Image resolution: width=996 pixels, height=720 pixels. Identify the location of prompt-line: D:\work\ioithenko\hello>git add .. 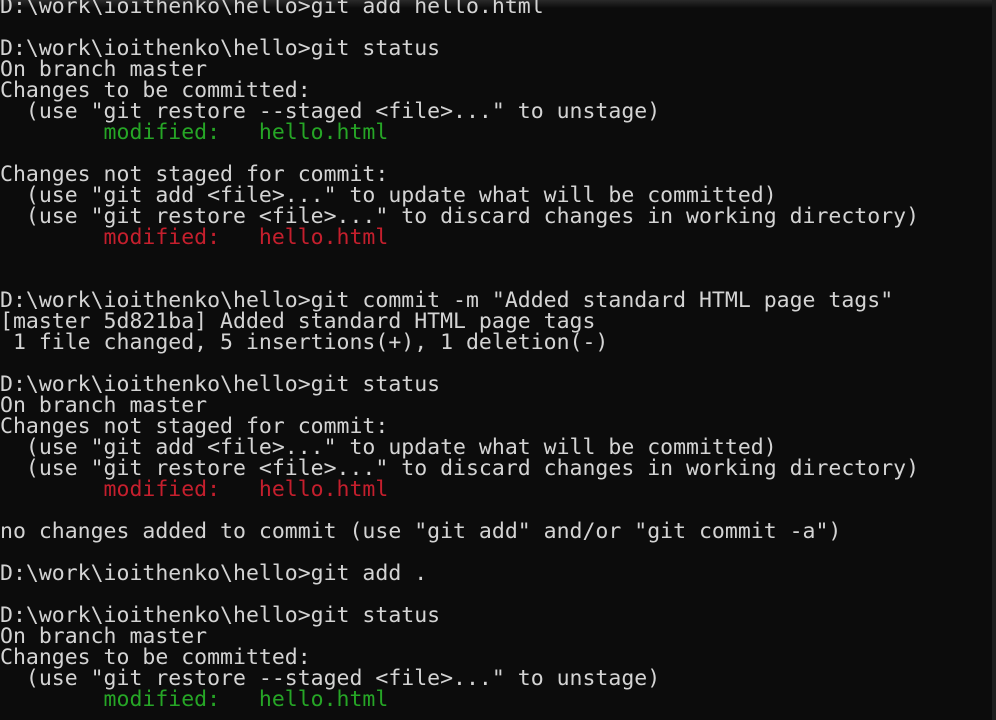
(214, 573).